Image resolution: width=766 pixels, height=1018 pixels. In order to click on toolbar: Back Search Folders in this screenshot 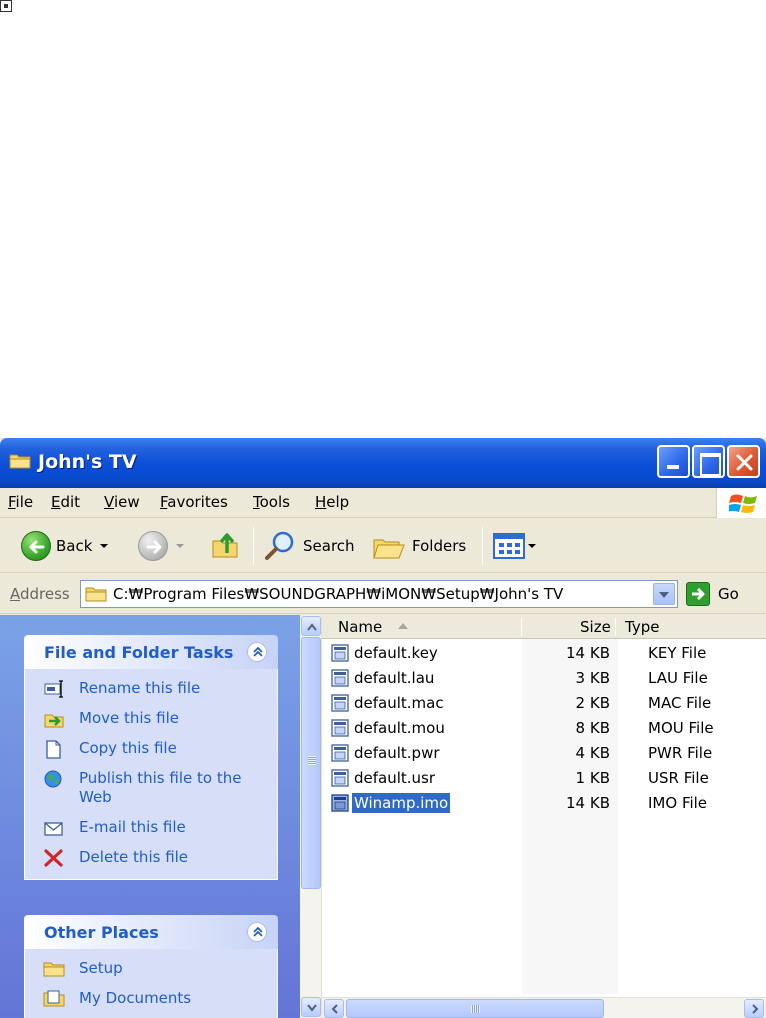, I will do `click(383, 546)`.